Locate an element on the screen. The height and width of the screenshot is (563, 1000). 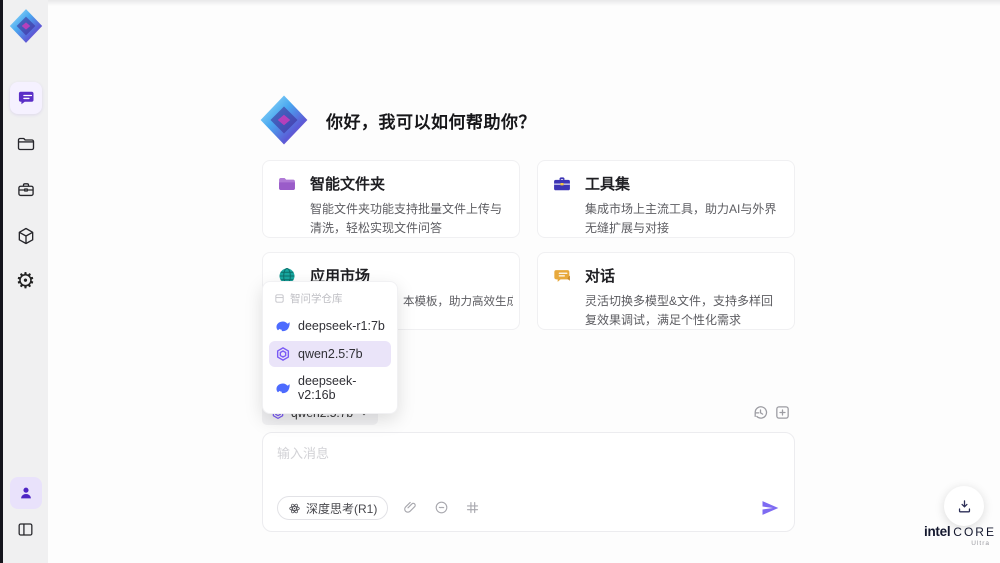
model-option-label: deepseek-v2:16b is located at coordinates (327, 388).